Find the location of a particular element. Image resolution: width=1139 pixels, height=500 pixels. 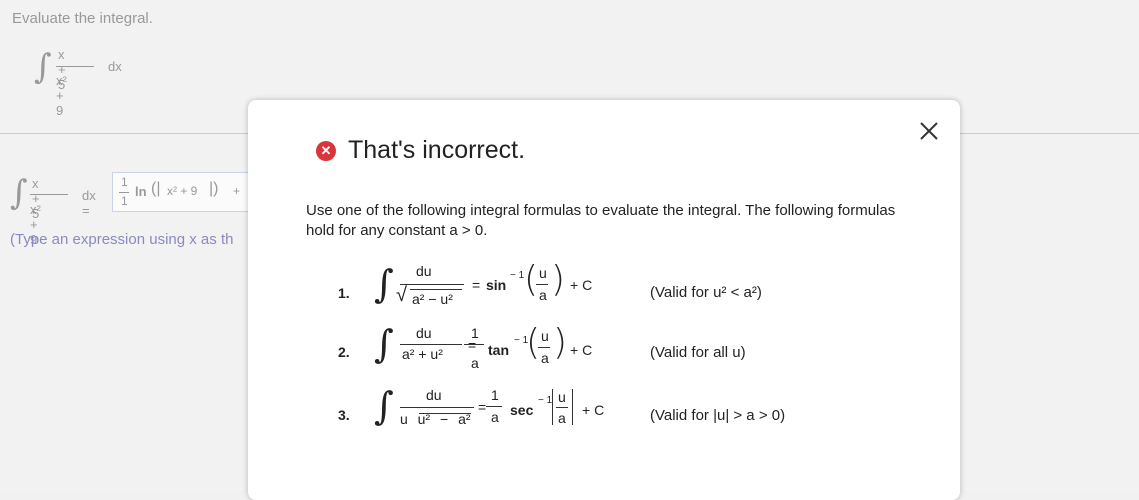

answer-coef-num: 1 is located at coordinates (124, 182).